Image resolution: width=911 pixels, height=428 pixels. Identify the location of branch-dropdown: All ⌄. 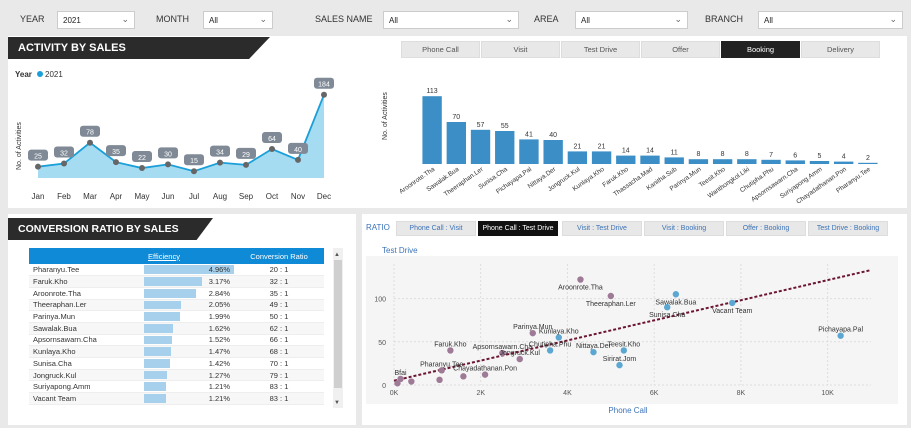
(830, 20).